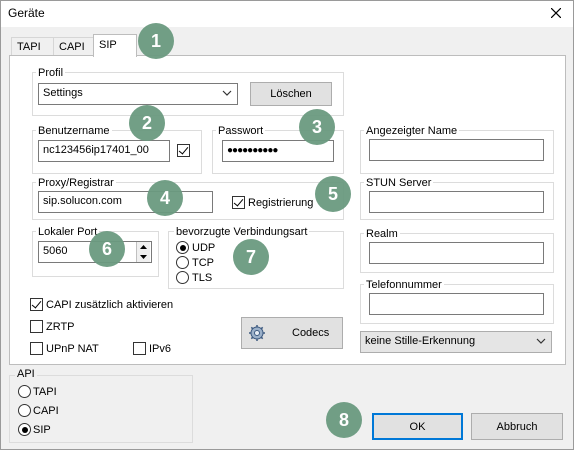 The image size is (574, 450). I want to click on zrtp-checkbox, so click(36, 326).